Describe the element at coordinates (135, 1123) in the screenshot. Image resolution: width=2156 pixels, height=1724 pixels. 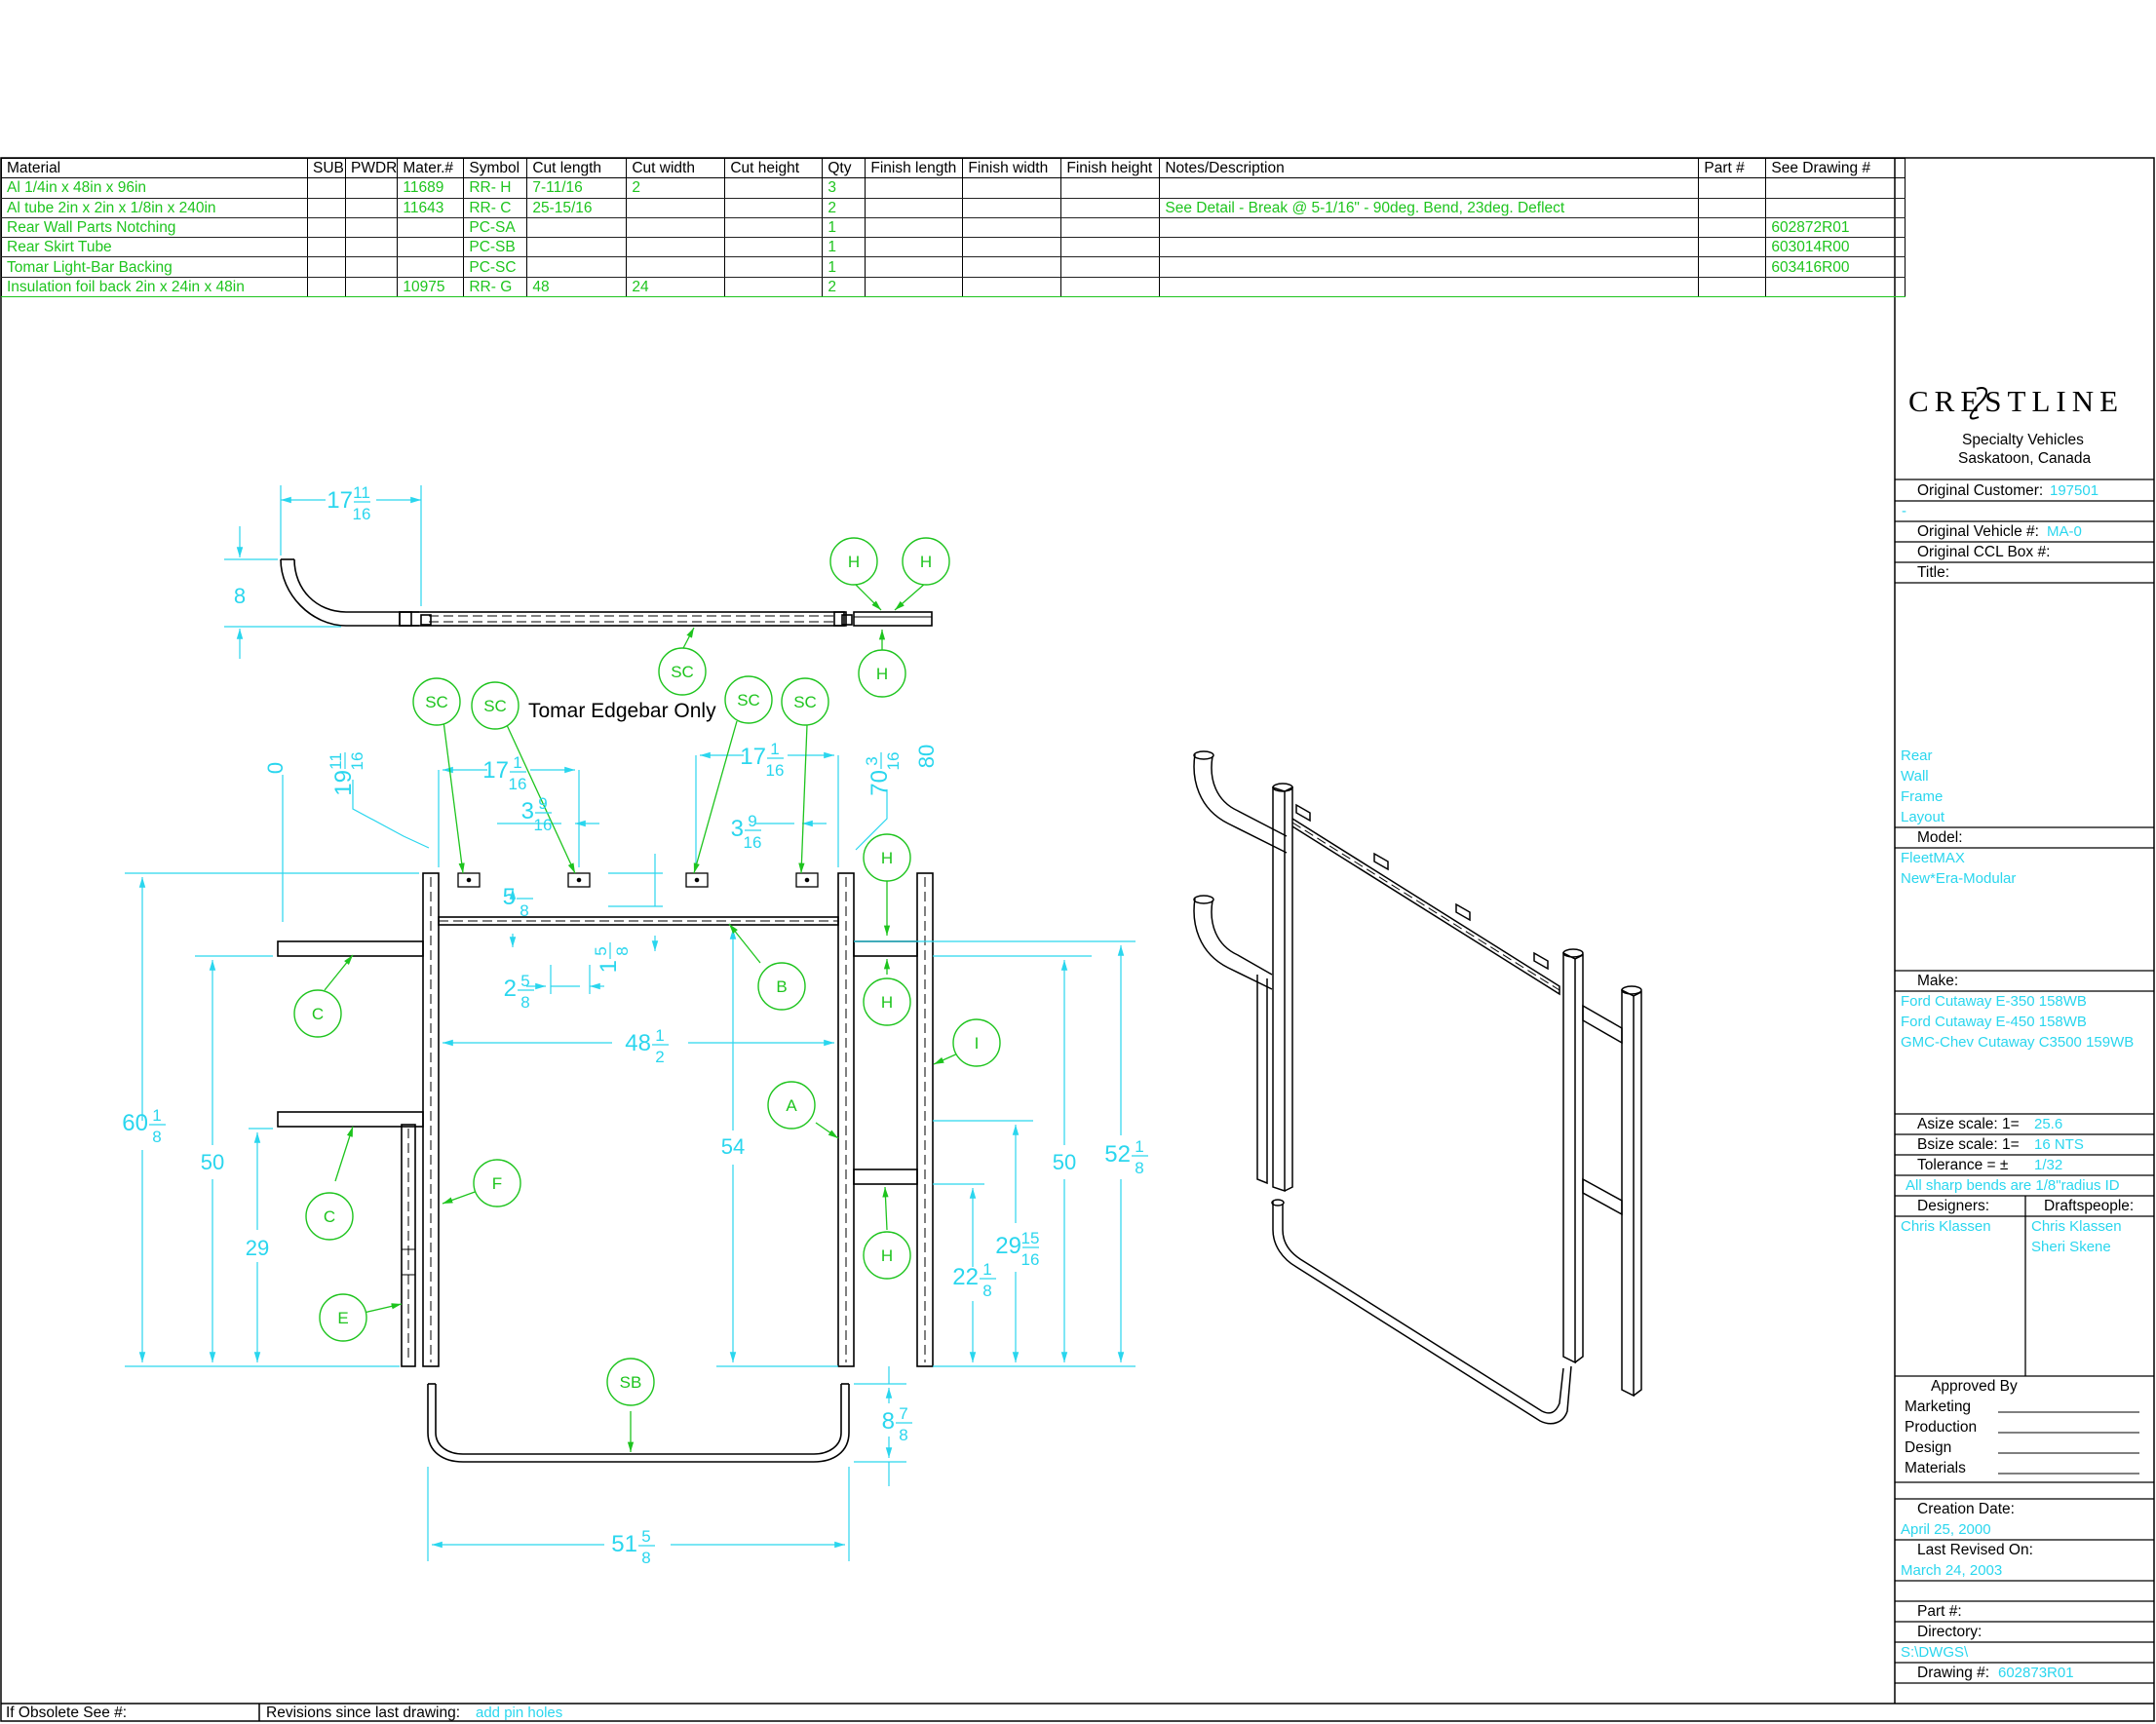
I see `dimension-text: 60` at that location.